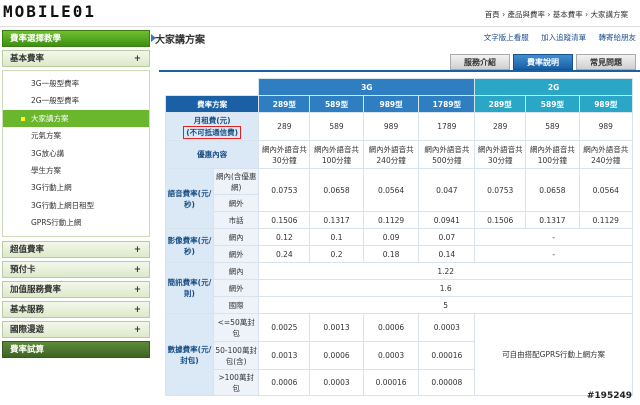 This screenshot has height=405, width=640. I want to click on plan-name: 1789型, so click(447, 104).